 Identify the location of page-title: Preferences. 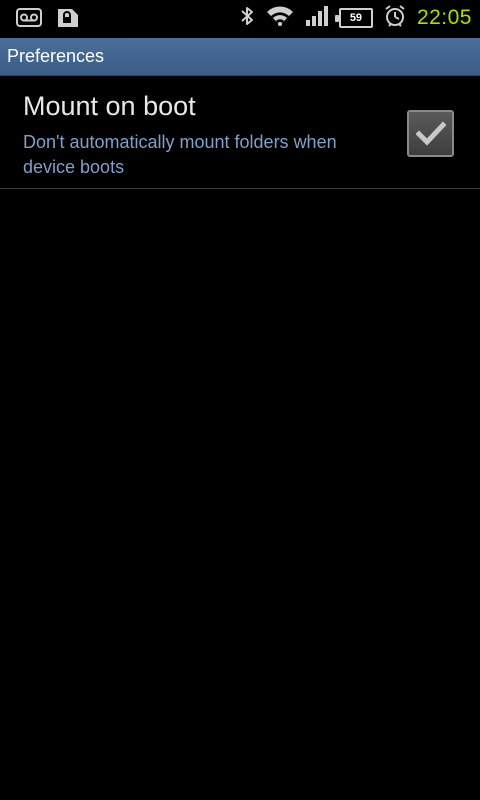
(56, 56).